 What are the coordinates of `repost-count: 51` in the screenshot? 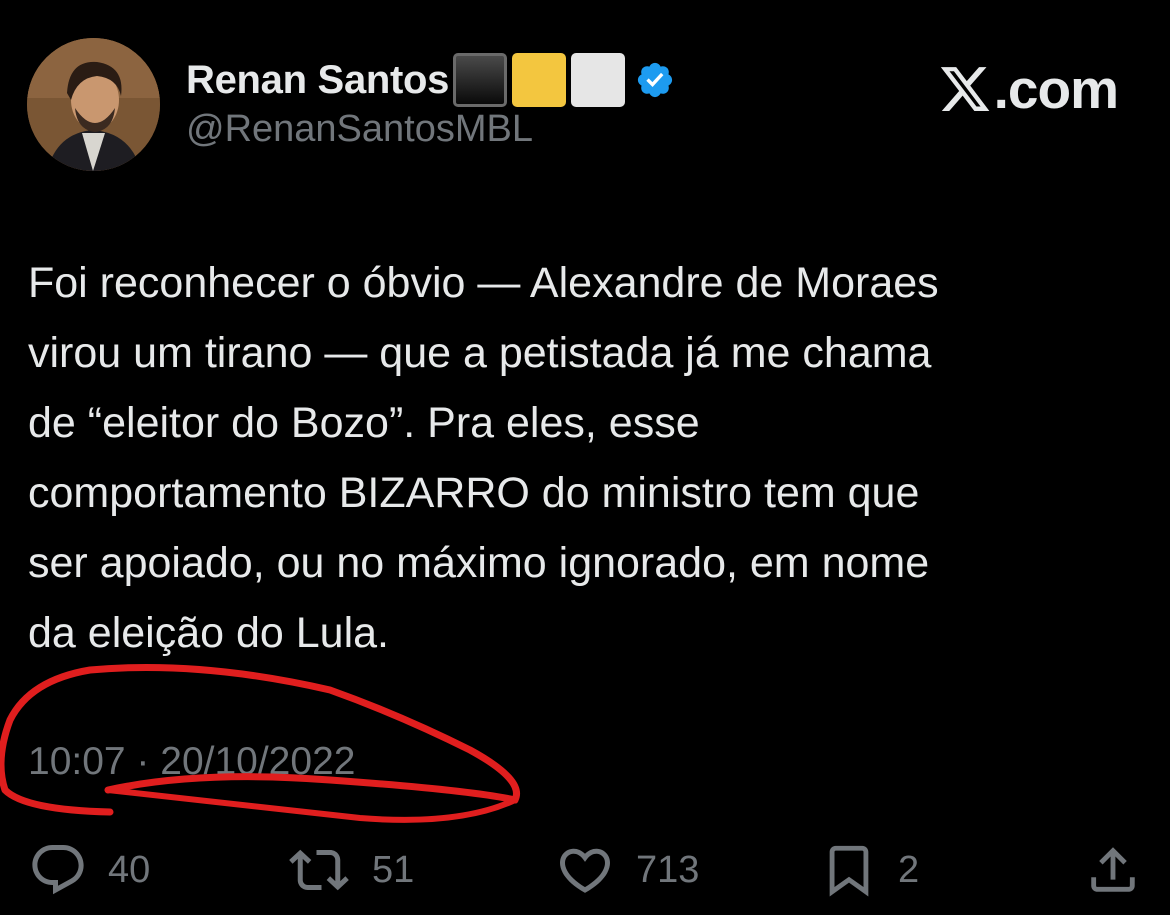 It's located at (393, 869).